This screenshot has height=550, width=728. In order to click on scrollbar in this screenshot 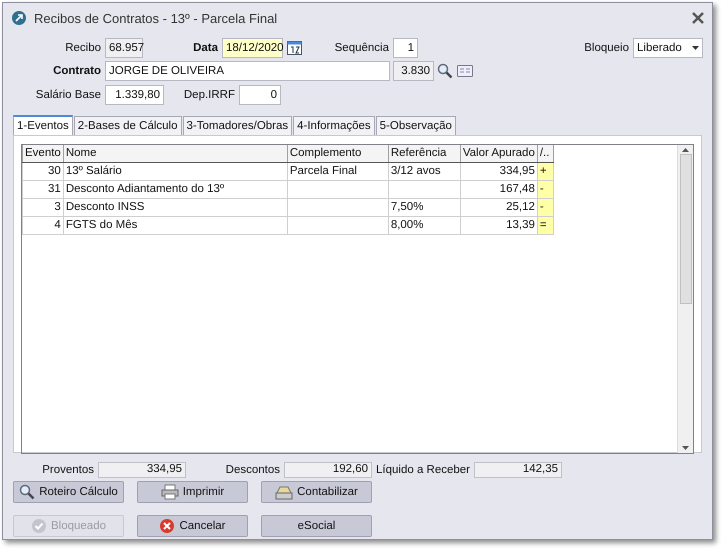, I will do `click(685, 299)`.